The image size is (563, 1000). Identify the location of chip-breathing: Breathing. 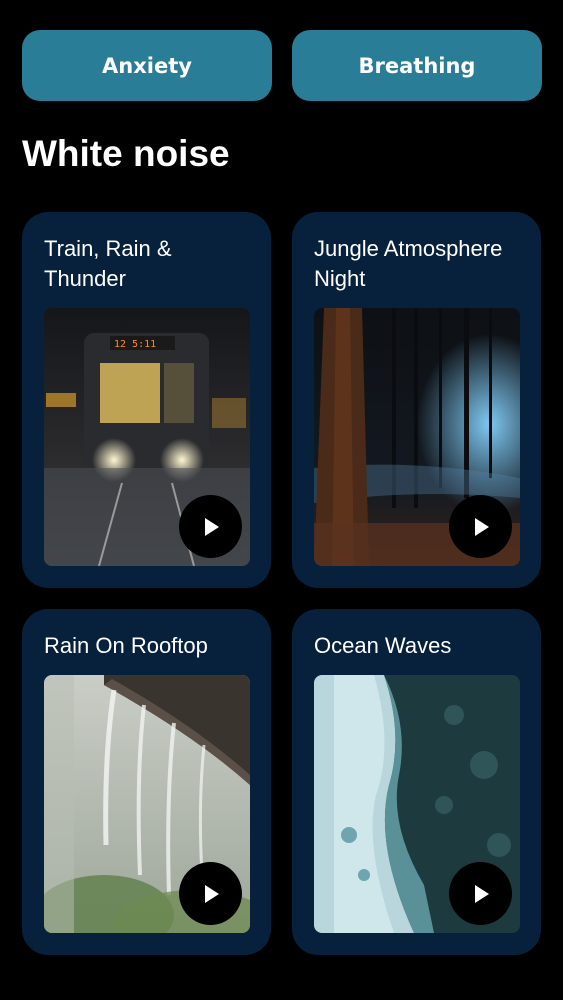
(417, 65).